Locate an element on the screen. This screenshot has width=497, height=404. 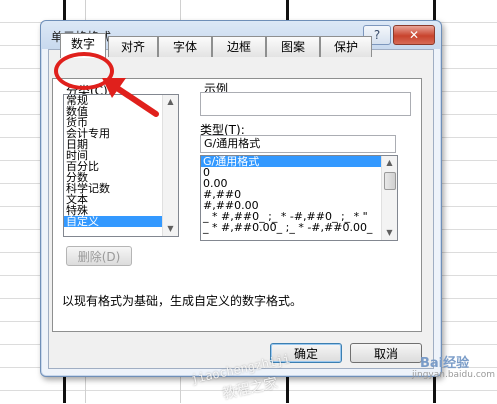
delete-button: 删除(D) is located at coordinates (99, 256).